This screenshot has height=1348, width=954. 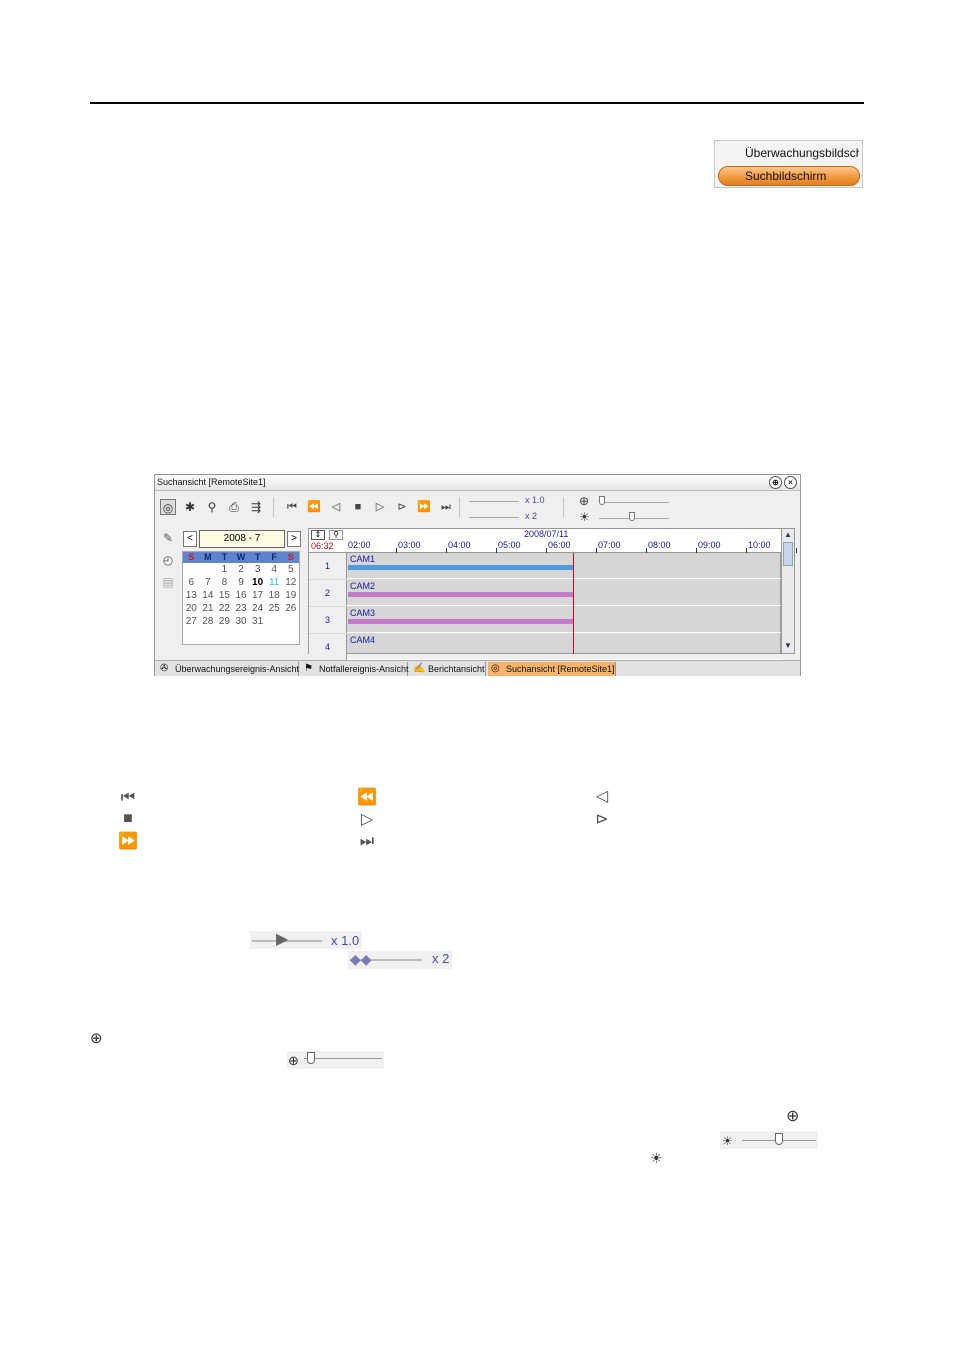 I want to click on calendar-day: 6, so click(x=191, y=582).